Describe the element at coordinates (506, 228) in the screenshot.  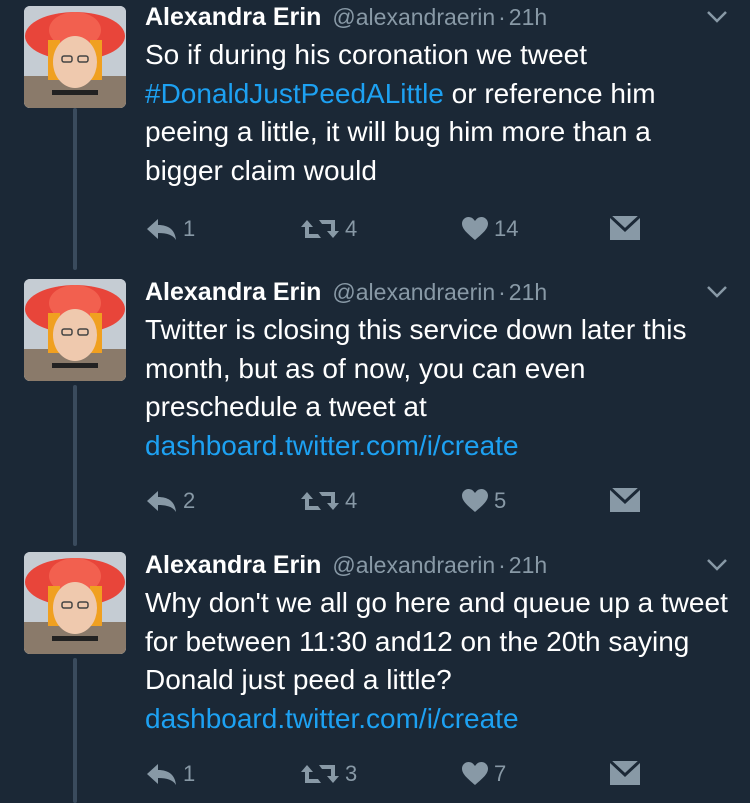
I see `like-count: 14` at that location.